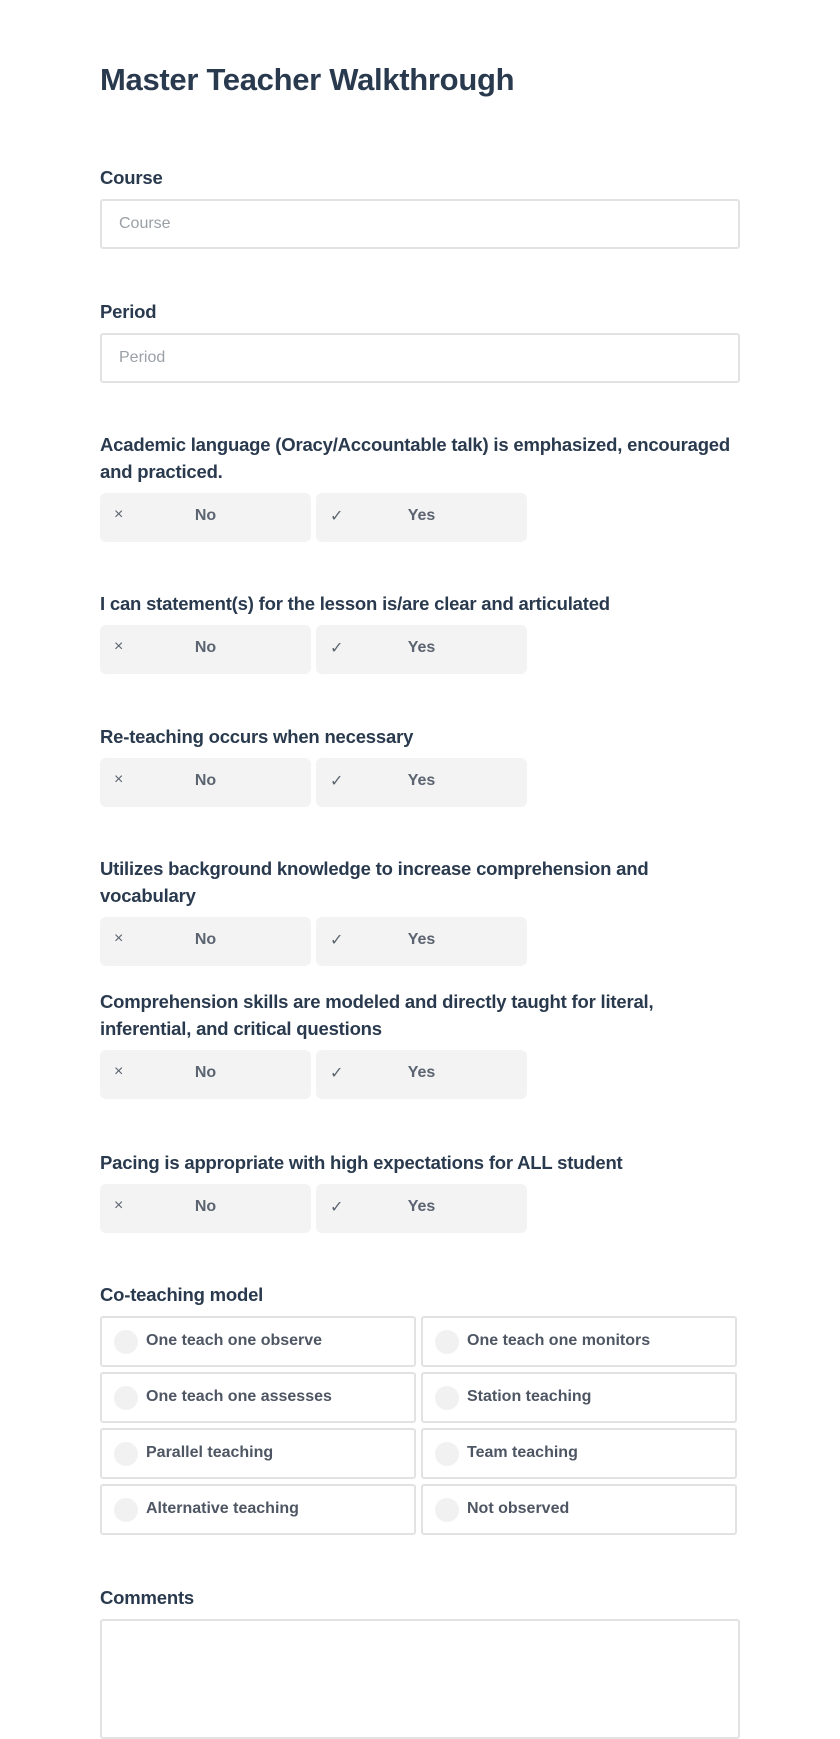 Image resolution: width=840 pixels, height=1739 pixels. I want to click on radio-label: One teach one monitors, so click(559, 1340).